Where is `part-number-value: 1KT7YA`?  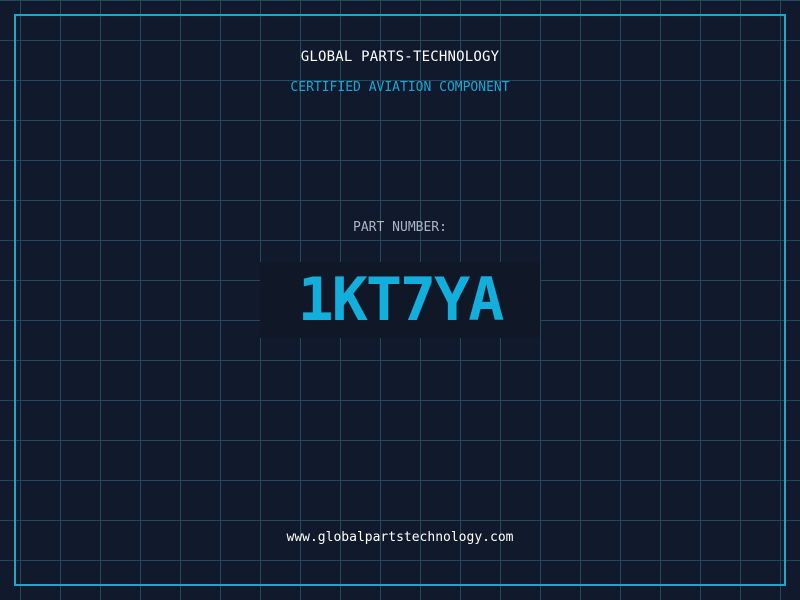 part-number-value: 1KT7YA is located at coordinates (401, 300).